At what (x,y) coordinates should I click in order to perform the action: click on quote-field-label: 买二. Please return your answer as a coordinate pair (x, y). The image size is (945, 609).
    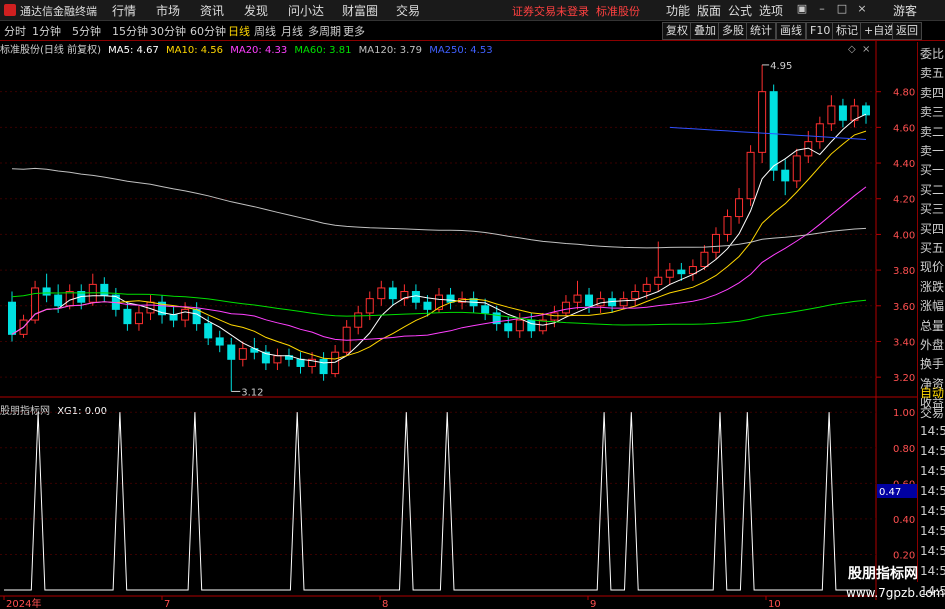
    Looking at the image, I should click on (932, 189).